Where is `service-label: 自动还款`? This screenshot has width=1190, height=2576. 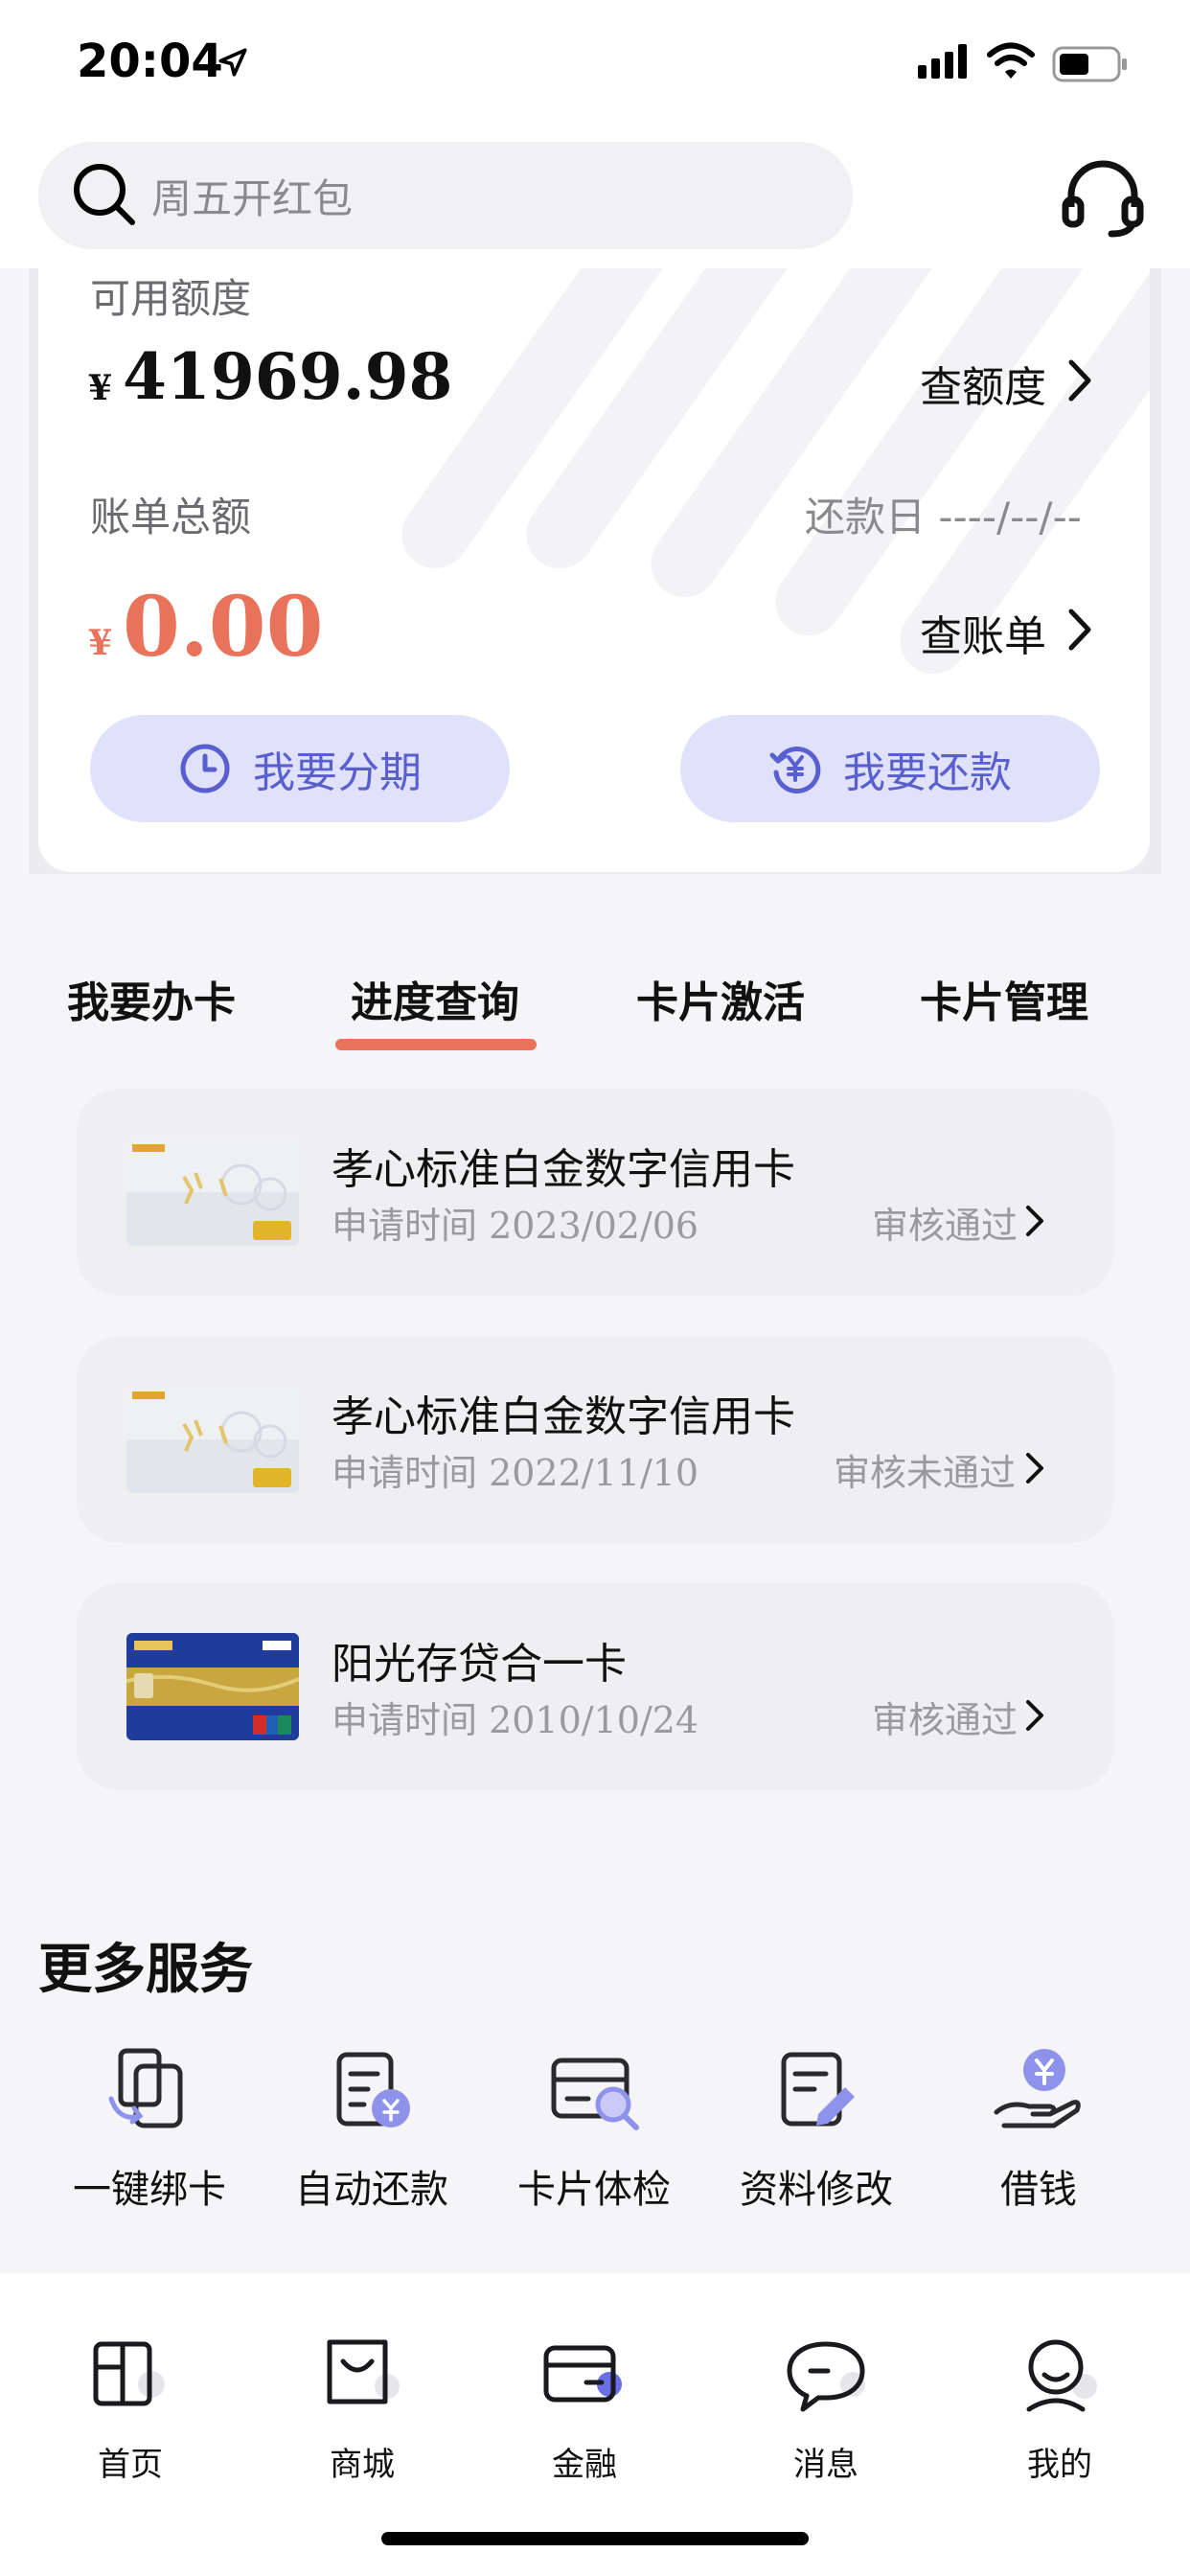
service-label: 自动还款 is located at coordinates (372, 2190).